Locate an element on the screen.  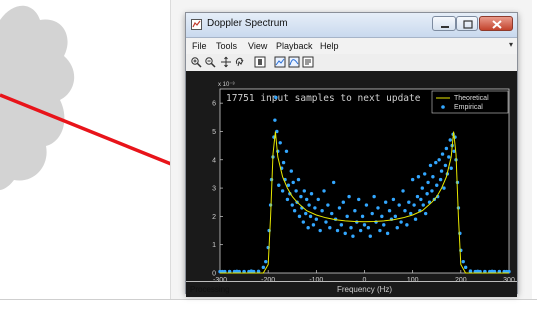
zoom-out-icon is located at coordinates (210, 62).